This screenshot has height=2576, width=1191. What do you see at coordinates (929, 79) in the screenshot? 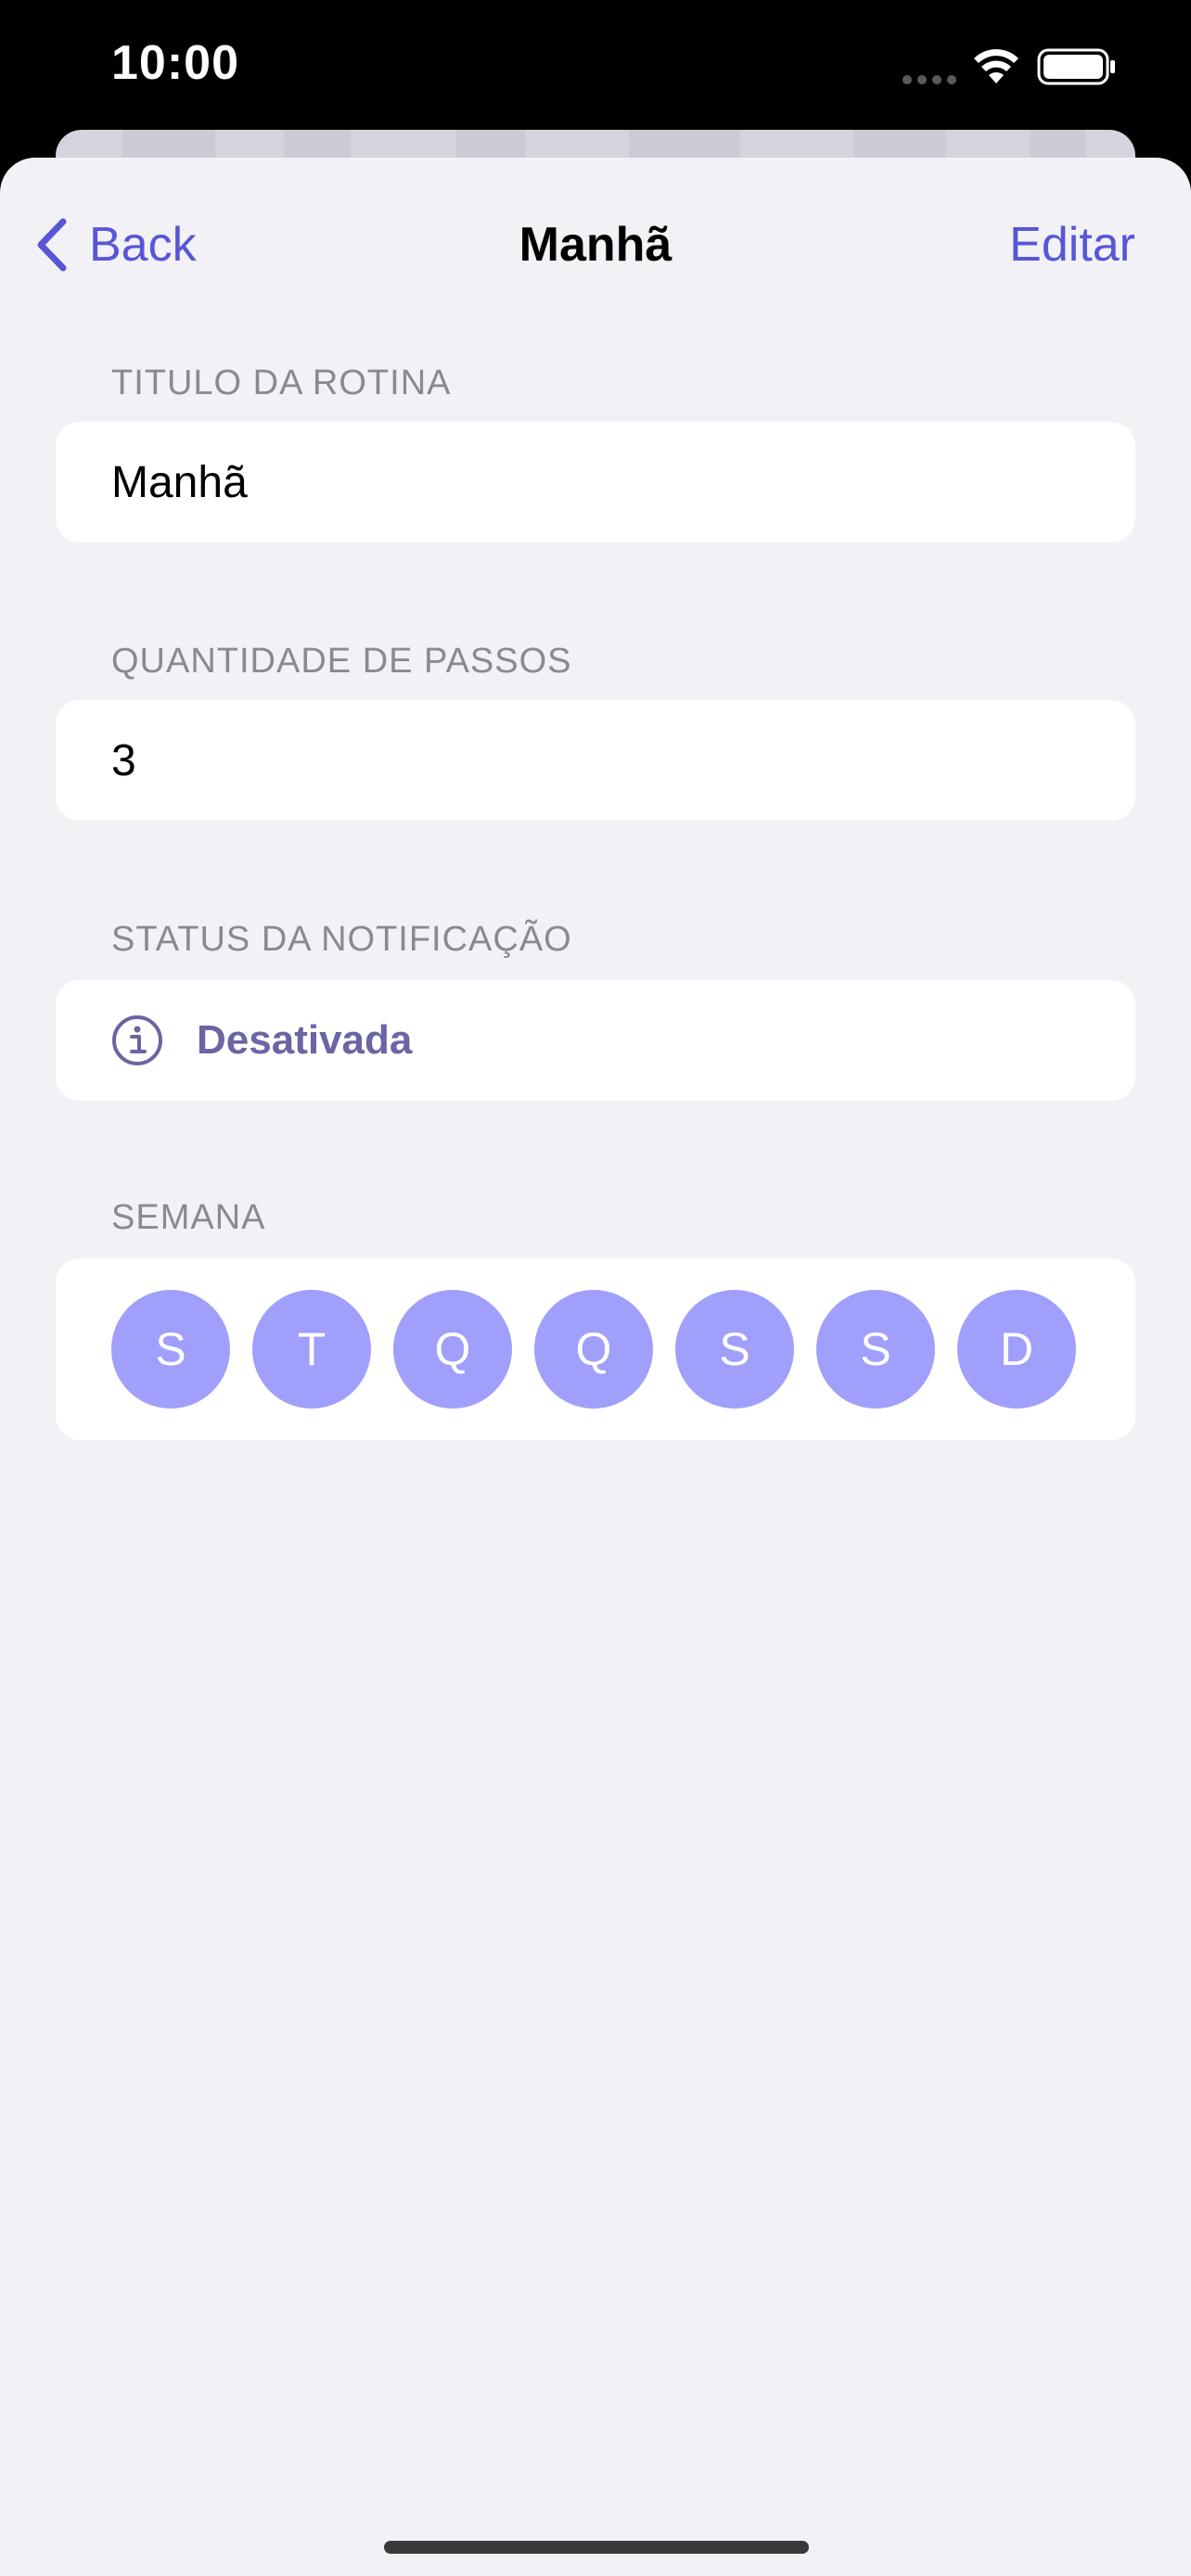
I see `cellular-signal-icon` at bounding box center [929, 79].